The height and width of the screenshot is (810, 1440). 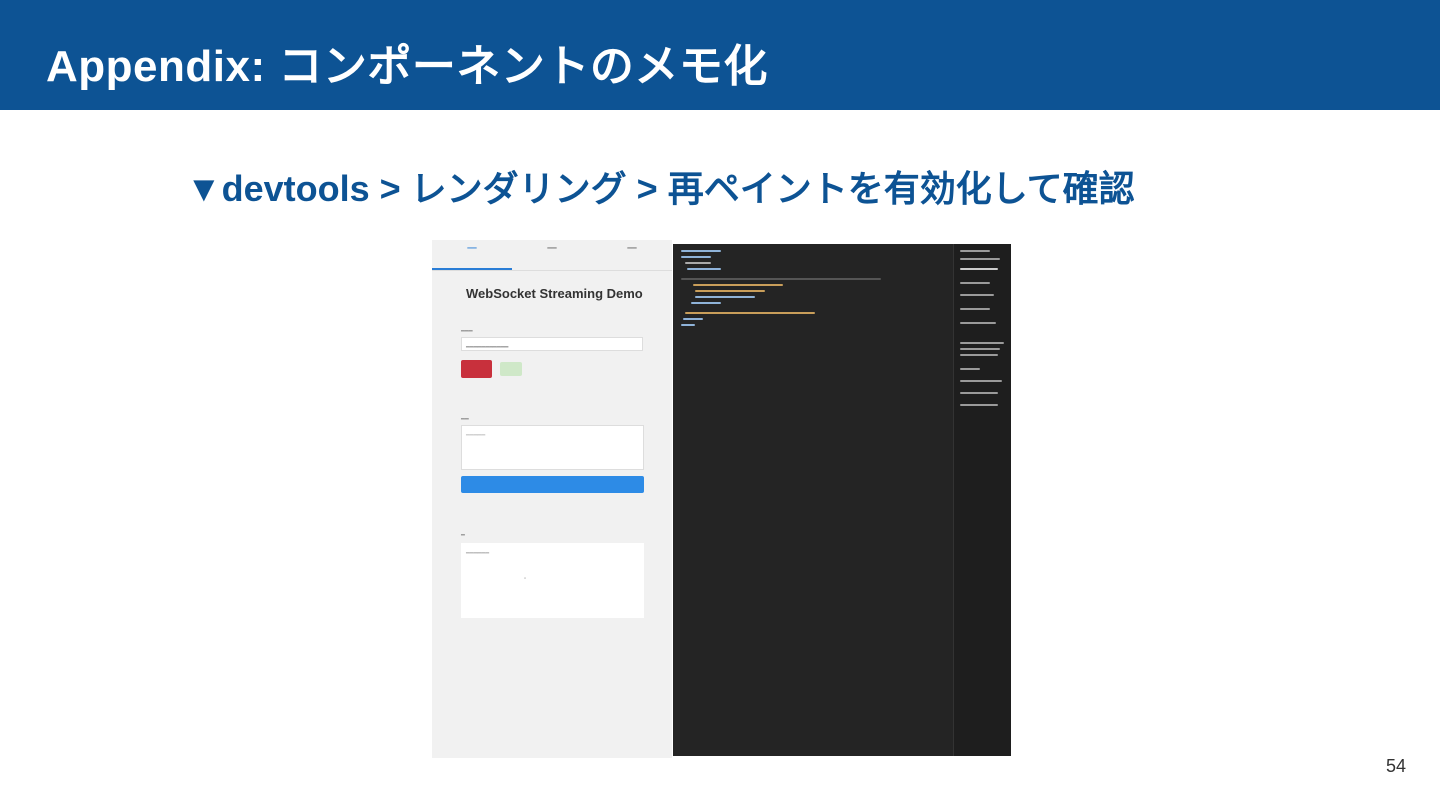 What do you see at coordinates (407, 66) in the screenshot?
I see `slide-title: Appendix: コンポーネントのメモ化` at bounding box center [407, 66].